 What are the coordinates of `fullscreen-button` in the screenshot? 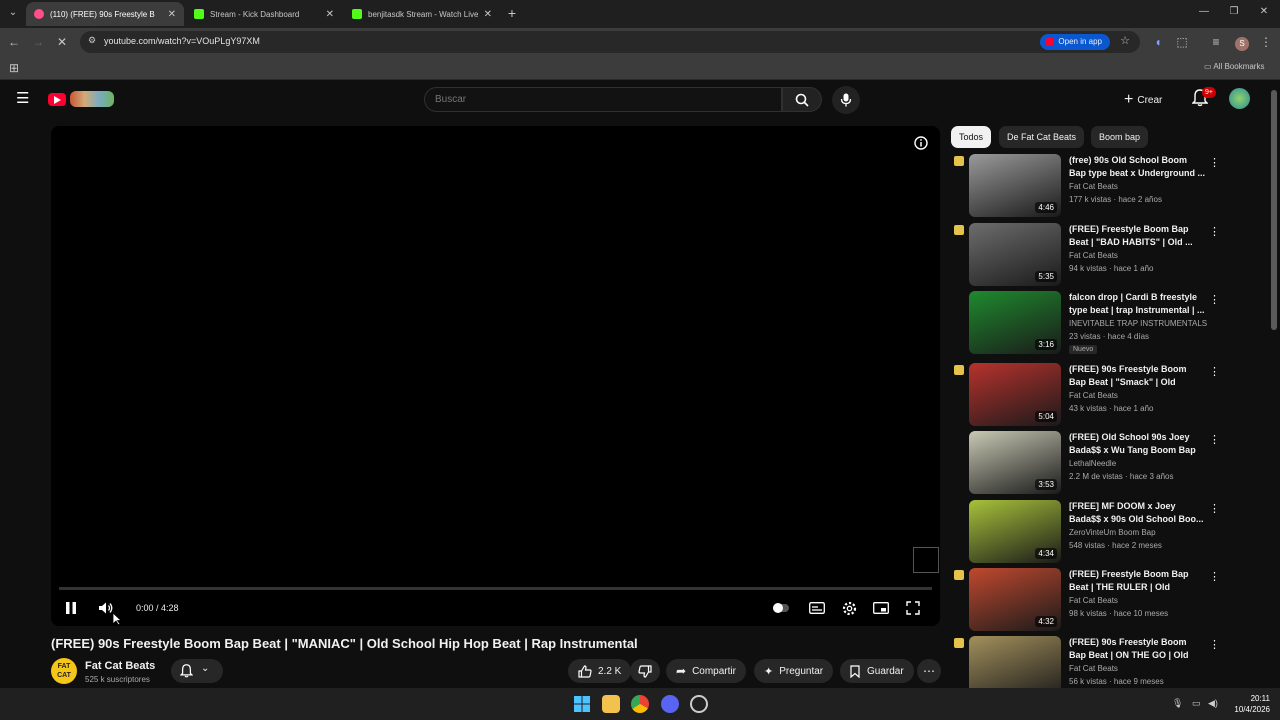 It's located at (913, 608).